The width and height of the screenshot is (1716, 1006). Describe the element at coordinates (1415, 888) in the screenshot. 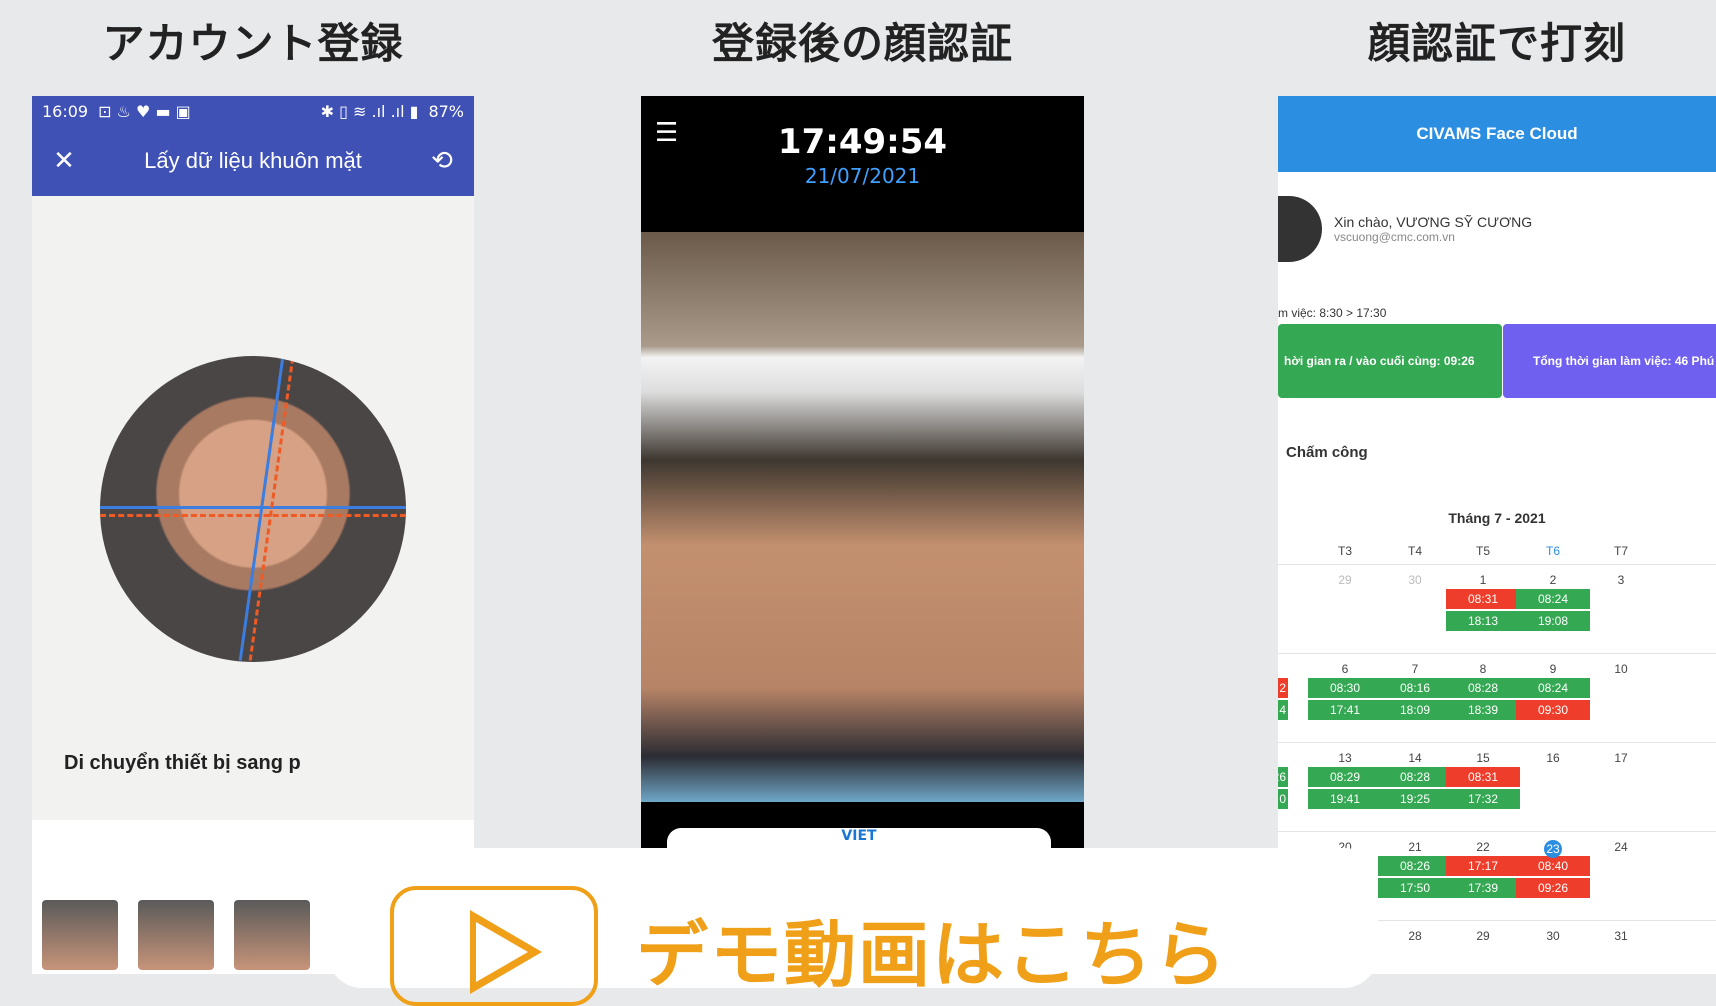

I see `time-entry: 17:50` at that location.